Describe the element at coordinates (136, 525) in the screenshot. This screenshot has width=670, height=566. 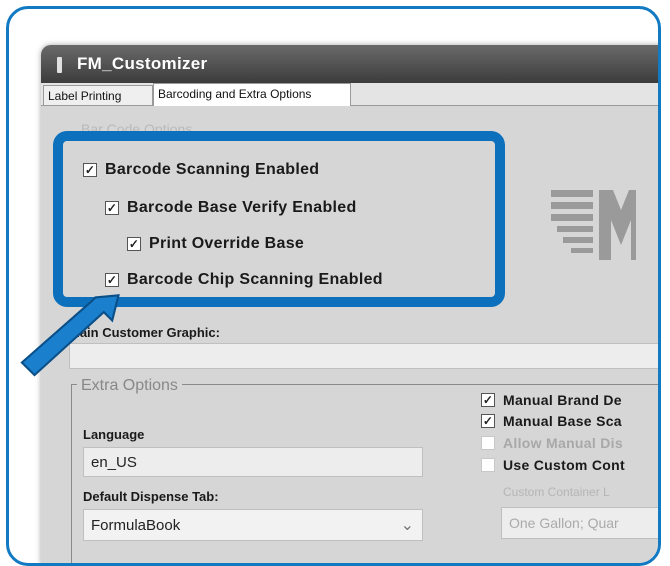
I see `dispense-tab-value: FormulaBook` at that location.